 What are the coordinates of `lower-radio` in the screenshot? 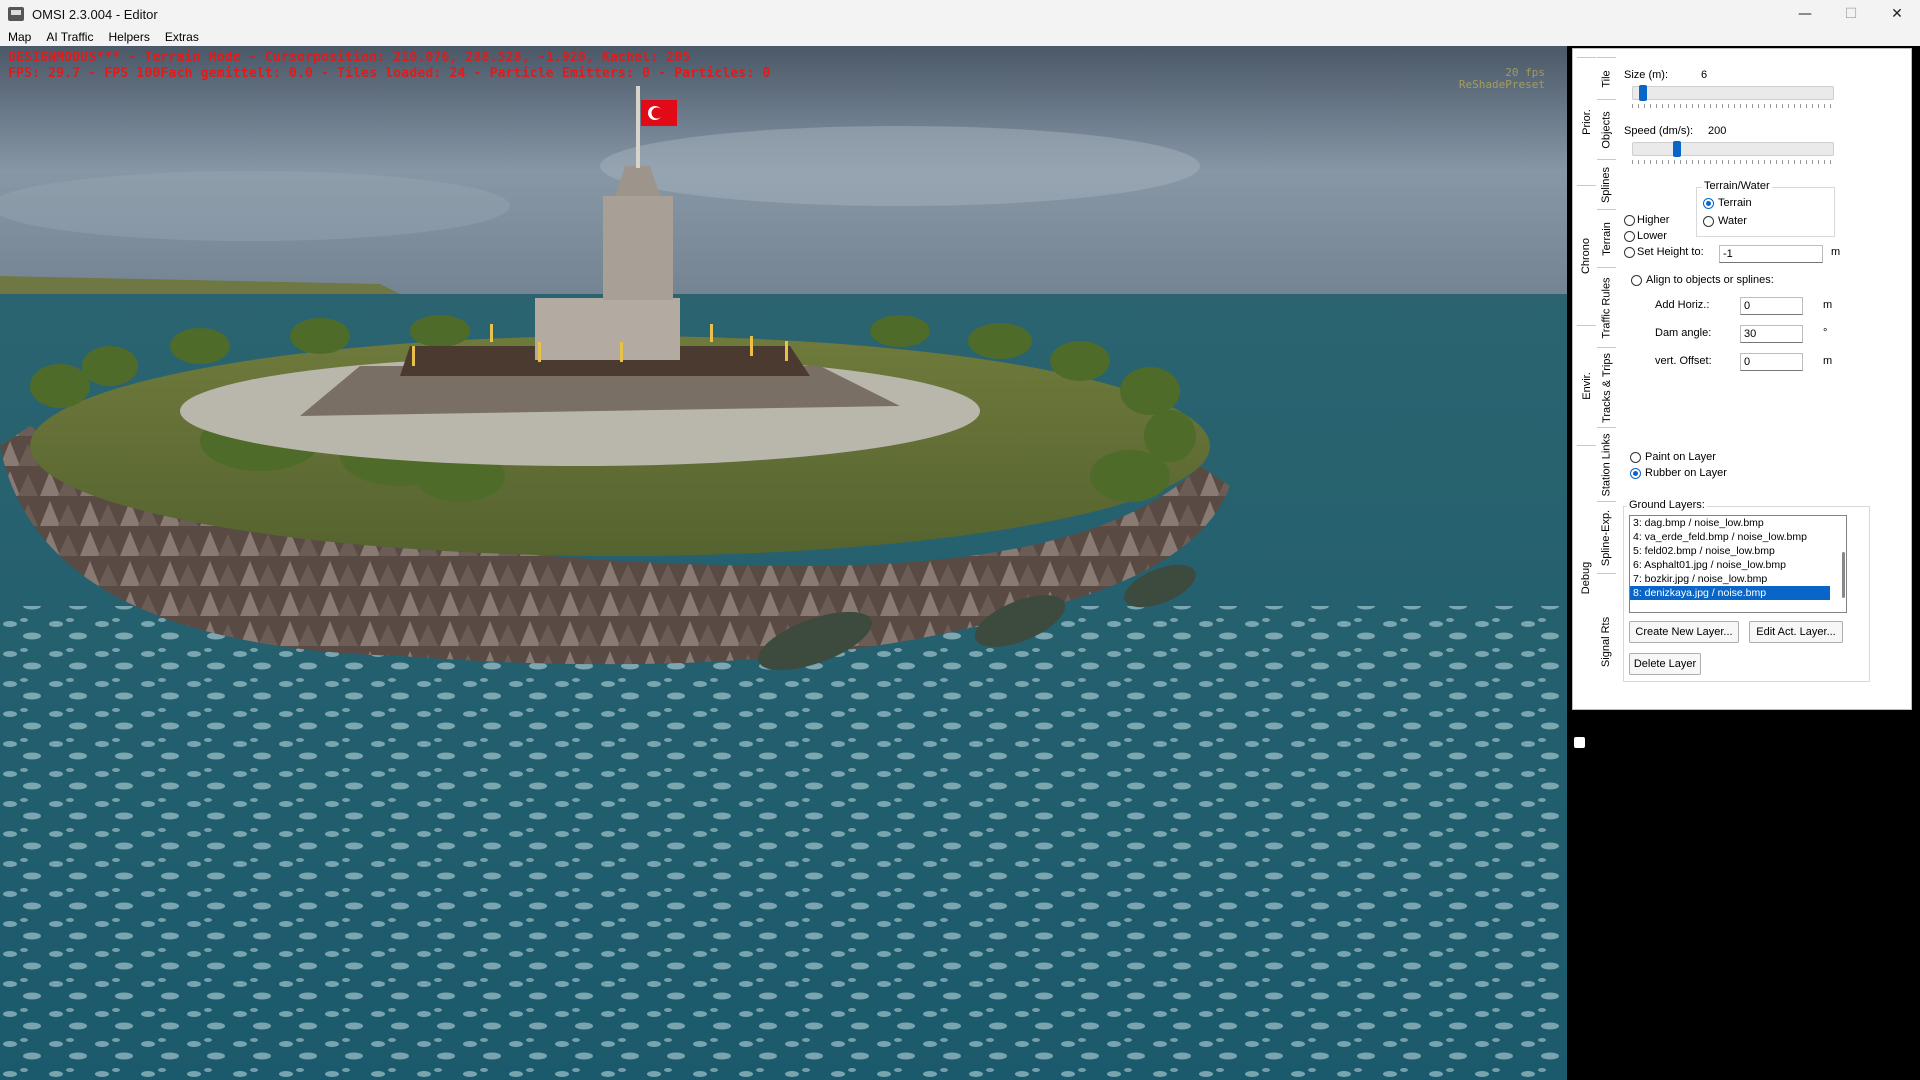 It's located at (1629, 236).